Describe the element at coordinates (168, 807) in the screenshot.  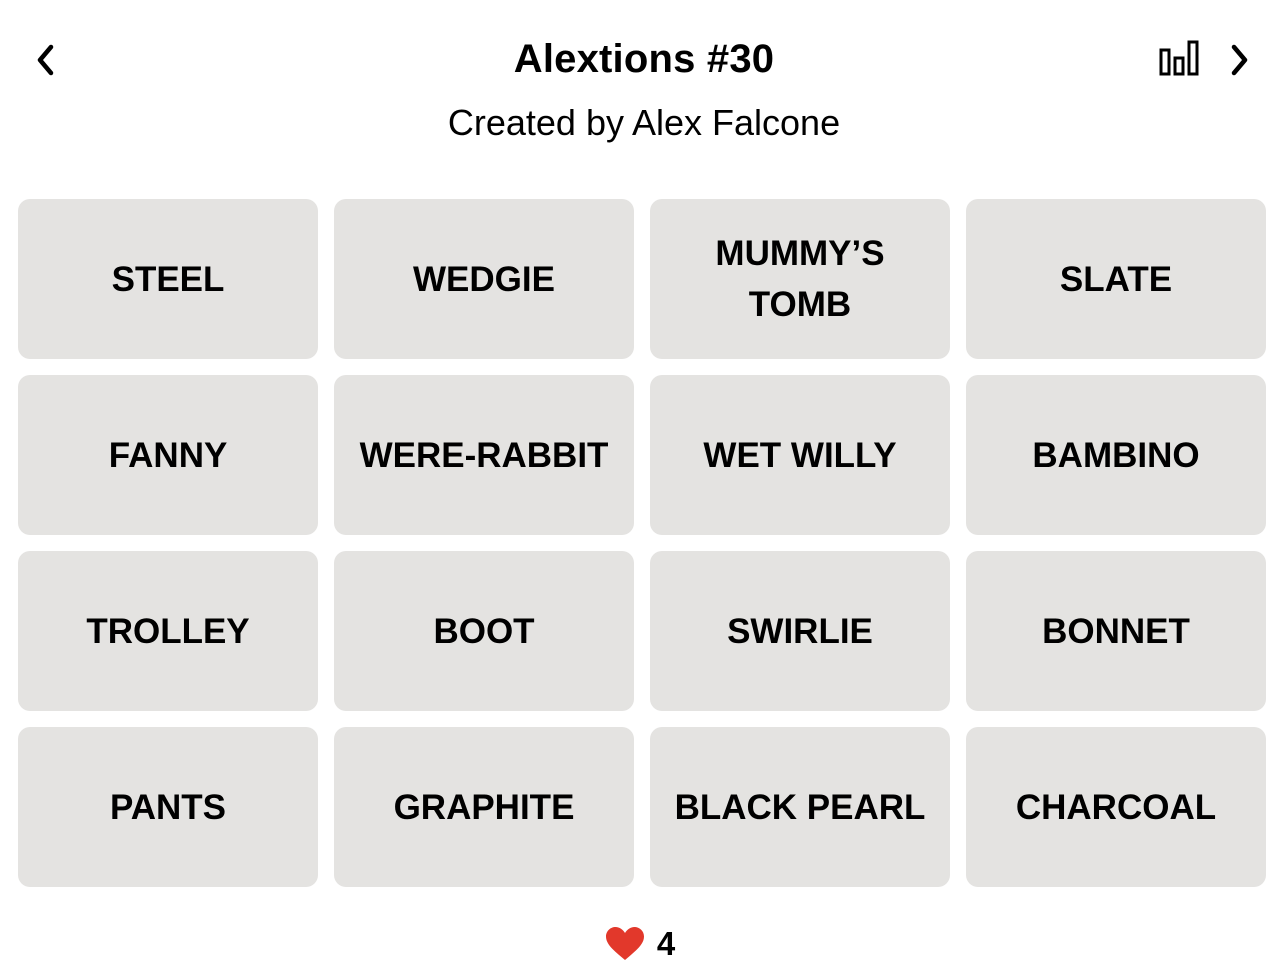
I see `word-tile: PANTS` at that location.